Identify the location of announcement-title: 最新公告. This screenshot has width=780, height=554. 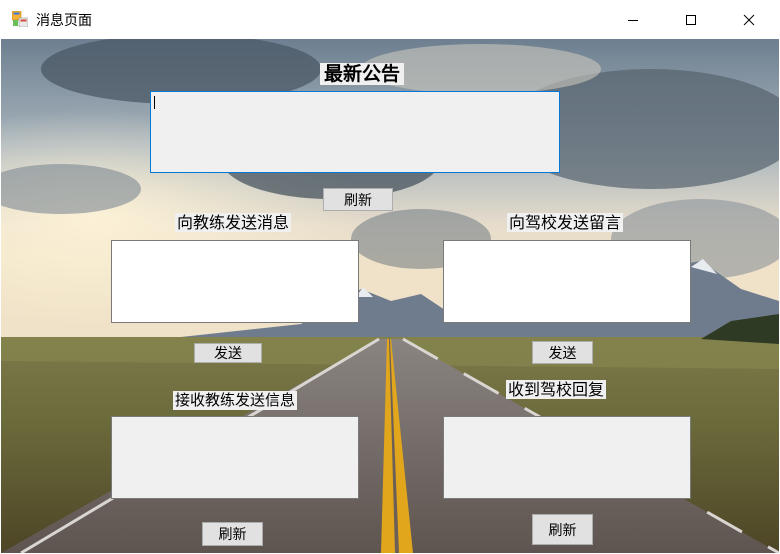
(362, 74).